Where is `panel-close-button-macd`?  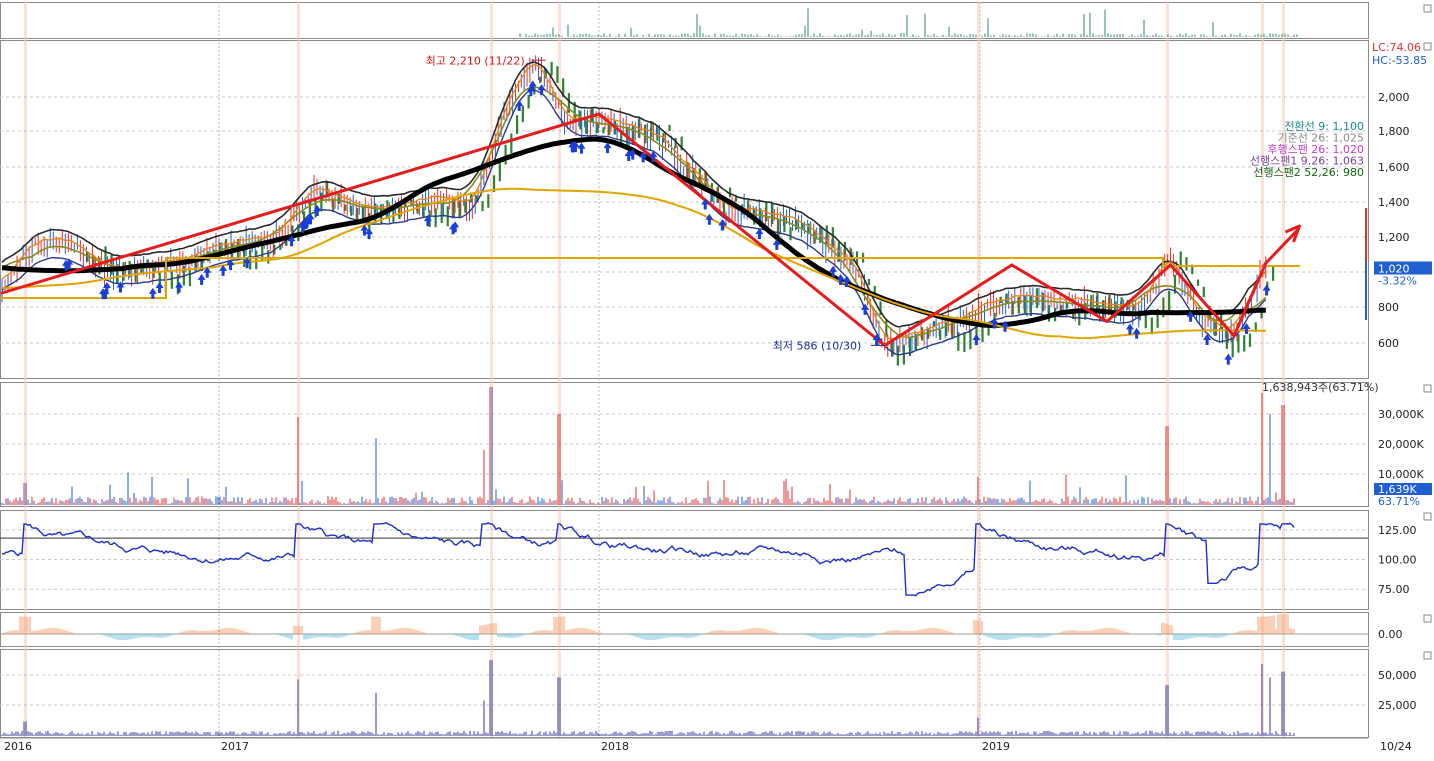
panel-close-button-macd is located at coordinates (1427, 618).